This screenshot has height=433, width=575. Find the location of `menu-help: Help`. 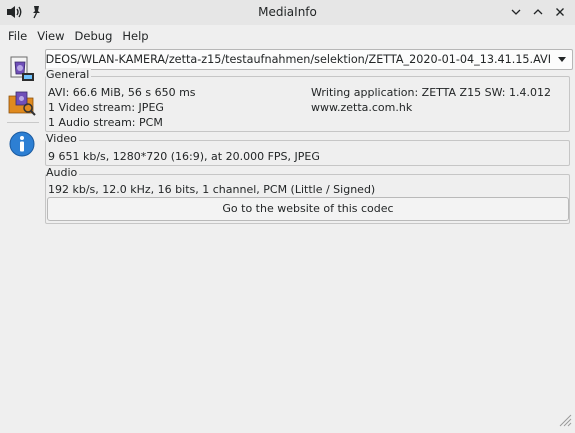

menu-help: Help is located at coordinates (135, 36).